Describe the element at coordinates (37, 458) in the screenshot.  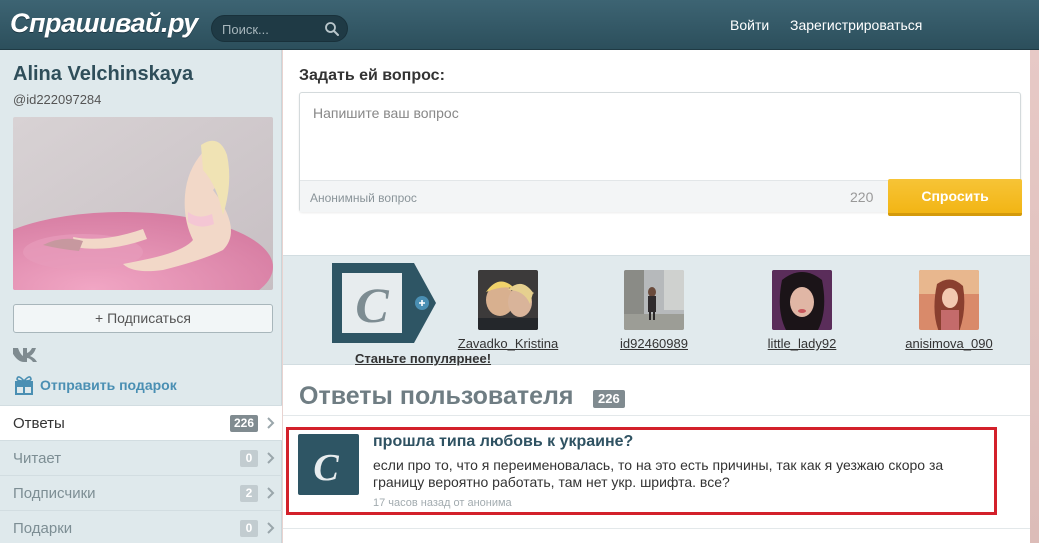
I see `menu-item-label: Читает` at that location.